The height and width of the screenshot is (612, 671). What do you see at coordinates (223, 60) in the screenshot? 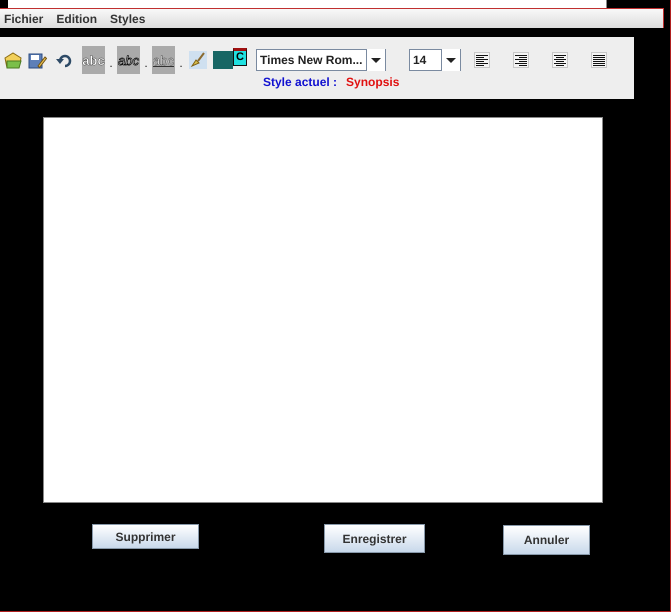
I see `text-color-swatch` at bounding box center [223, 60].